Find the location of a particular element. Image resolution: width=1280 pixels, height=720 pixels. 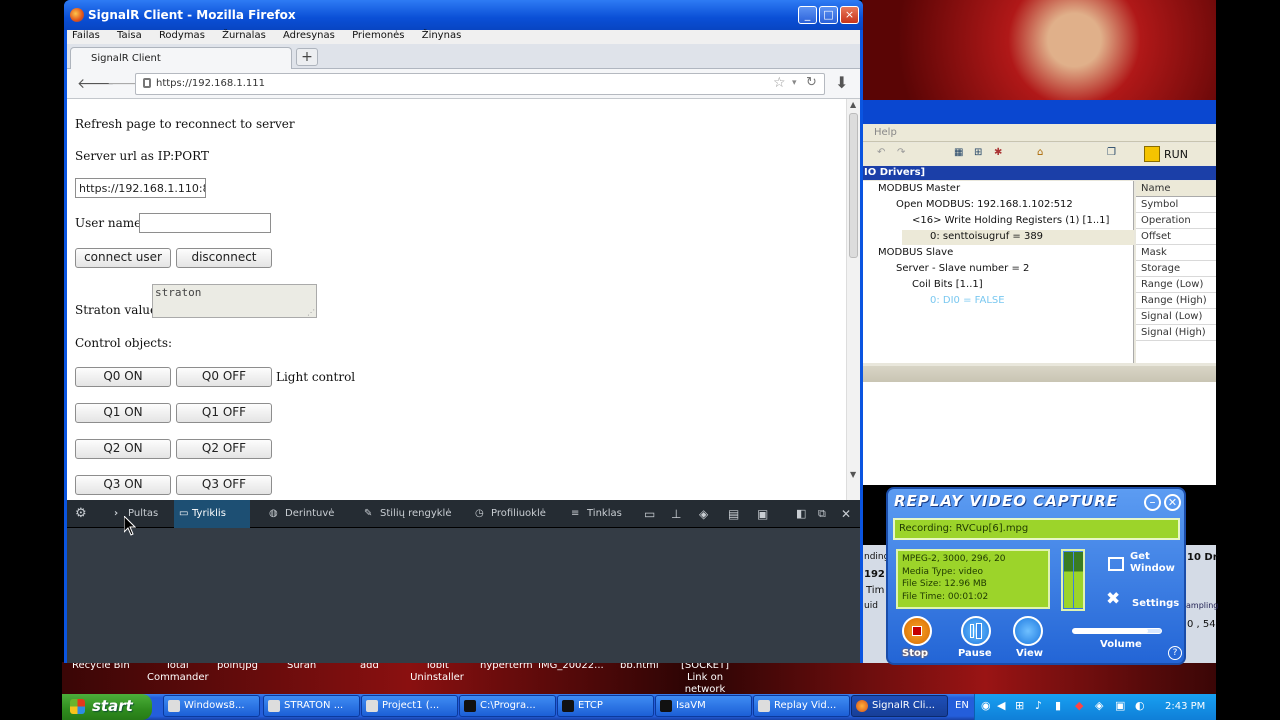

tree-item-coil-bits: Coil Bits [1..1] is located at coordinates (947, 284).